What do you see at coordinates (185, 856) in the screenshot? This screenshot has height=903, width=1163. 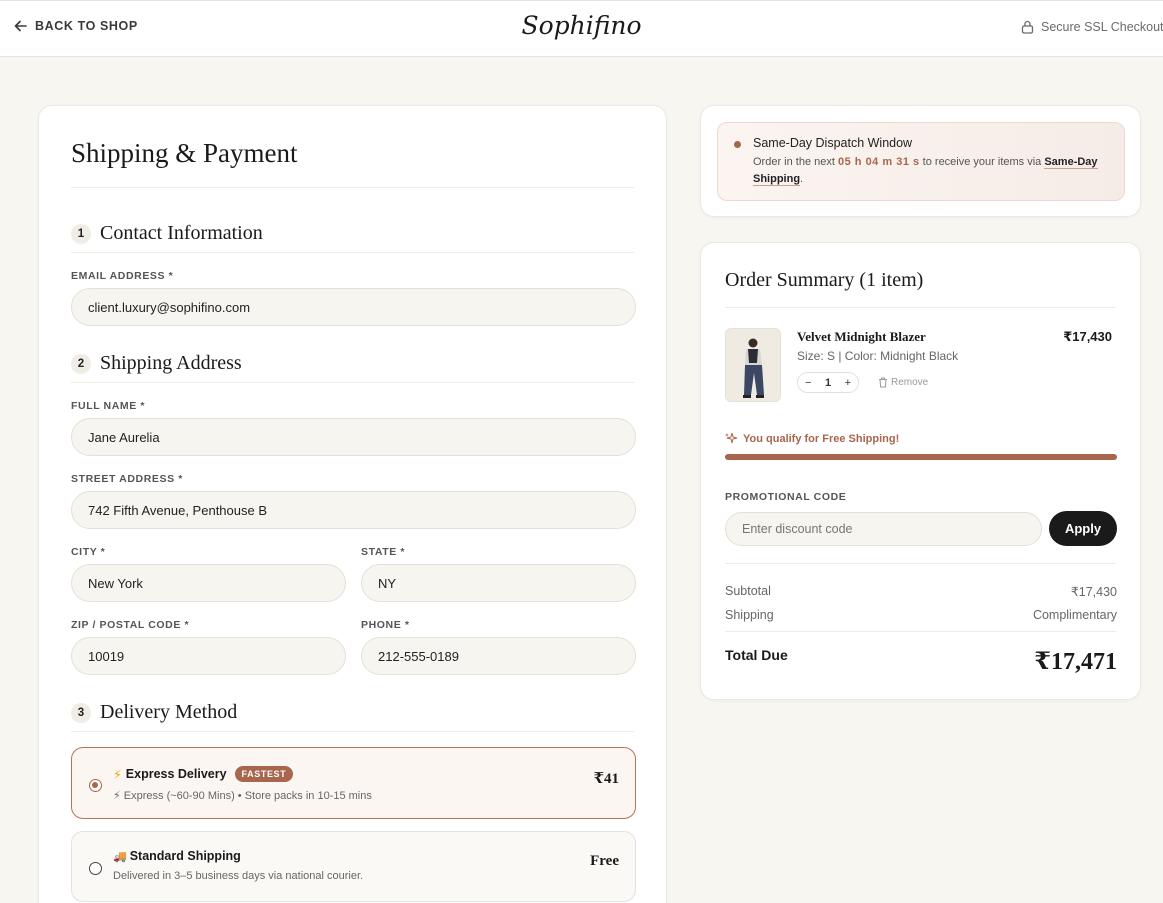 I see `standard-title-label: Standard Shipping` at bounding box center [185, 856].